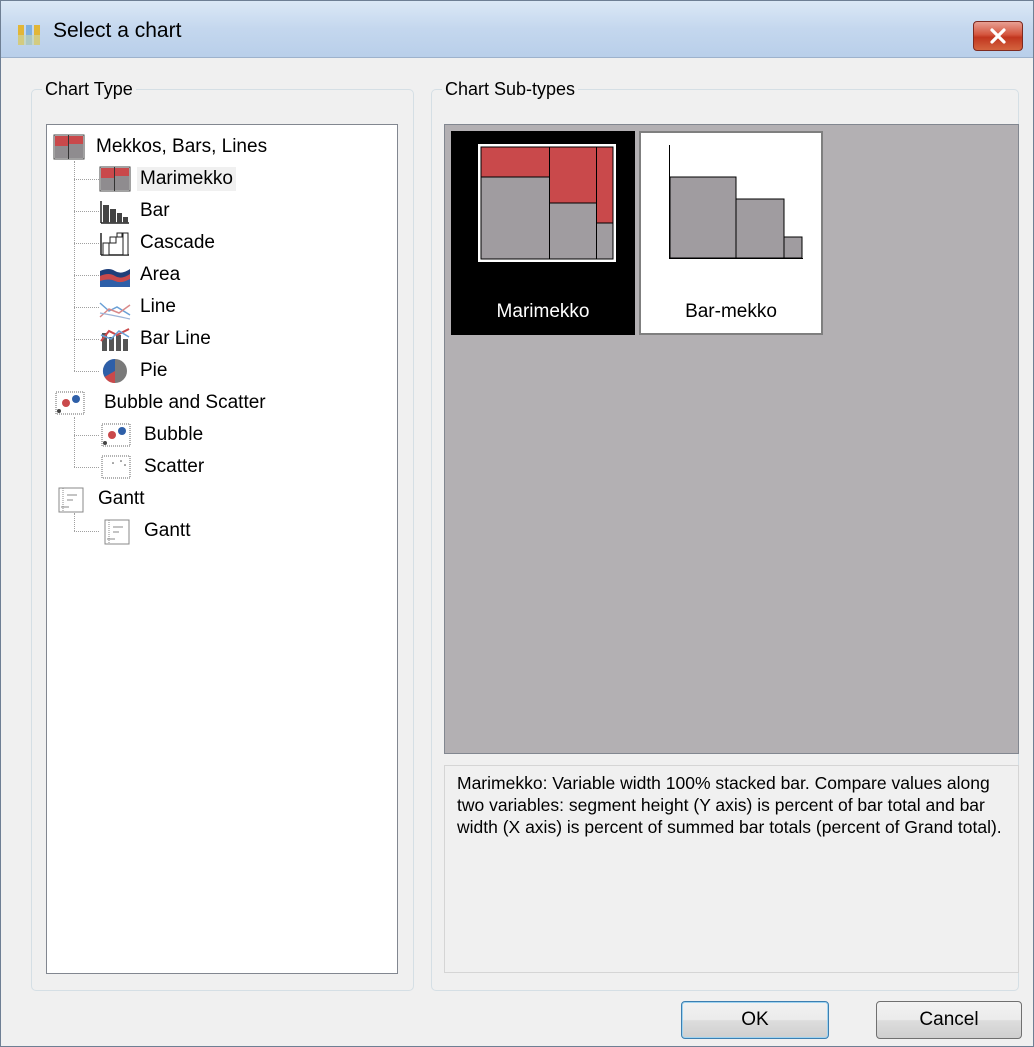  I want to click on subtype-label: Marimekko, so click(543, 311).